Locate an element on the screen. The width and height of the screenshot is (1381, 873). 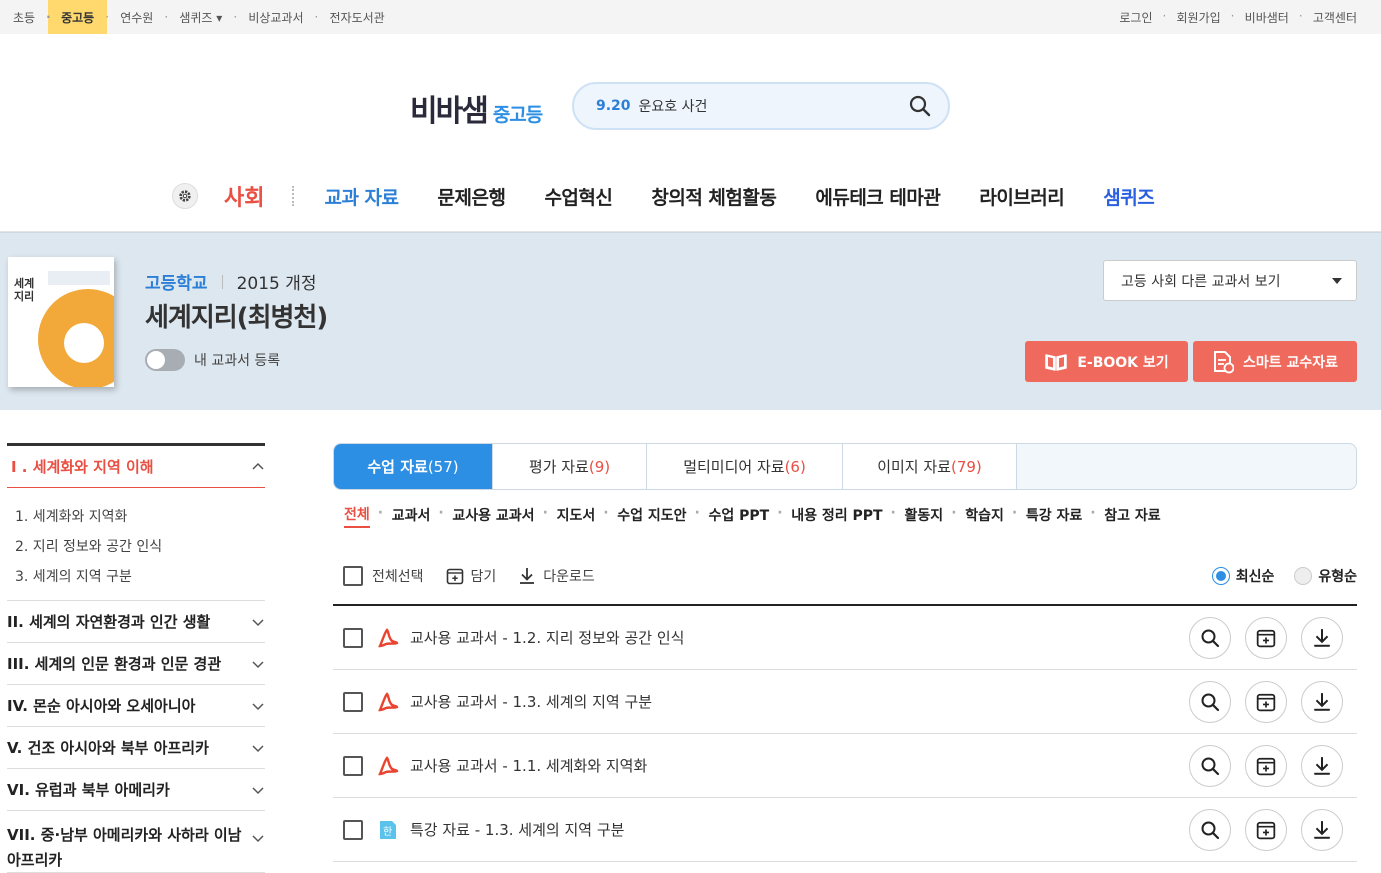
topbar-link-training: 연수원 is located at coordinates (135, 17).